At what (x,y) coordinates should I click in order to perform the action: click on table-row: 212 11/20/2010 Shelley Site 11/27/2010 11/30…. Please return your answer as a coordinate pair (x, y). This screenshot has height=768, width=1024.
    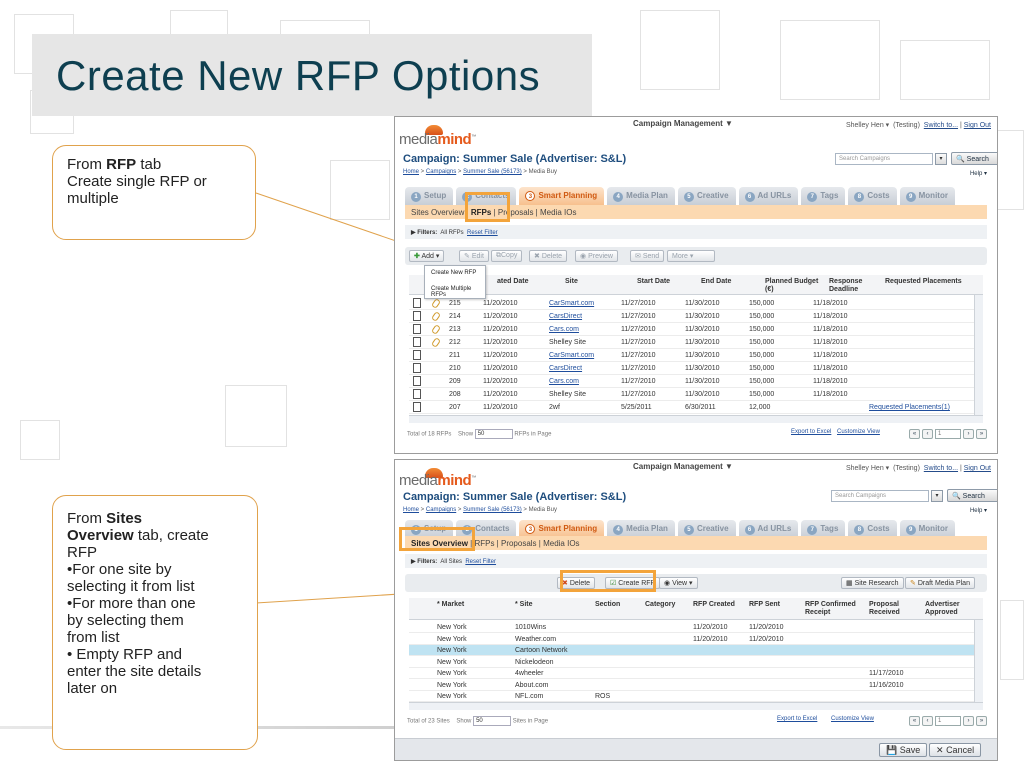
    Looking at the image, I should click on (692, 342).